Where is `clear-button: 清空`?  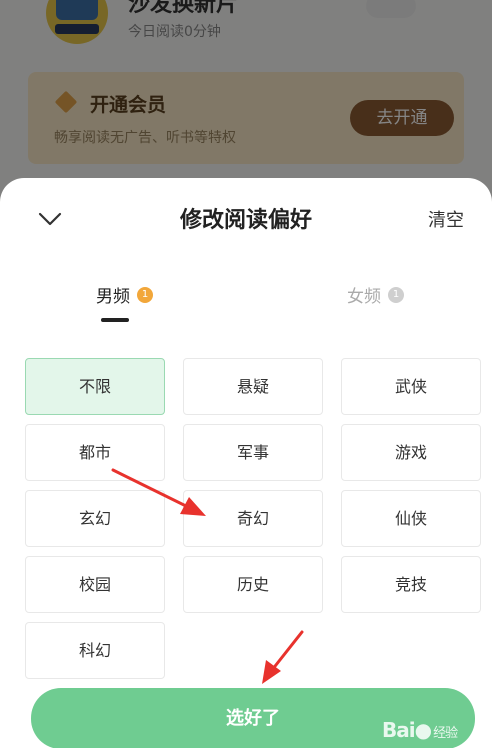 clear-button: 清空 is located at coordinates (446, 219).